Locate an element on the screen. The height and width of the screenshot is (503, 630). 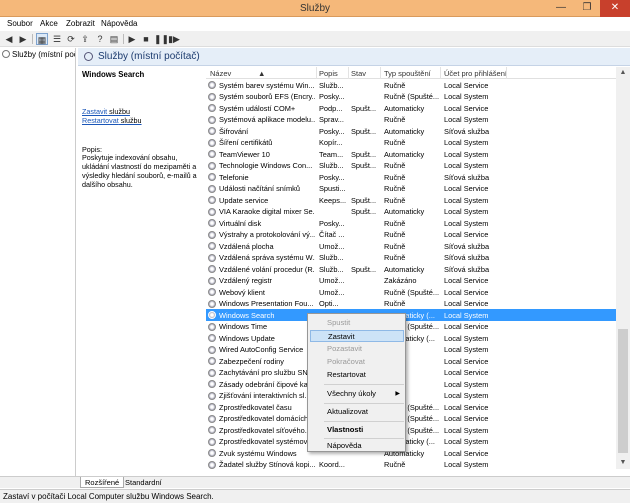
service-name-cell: Zabezpečení rodiny is located at coordinates (251, 361).